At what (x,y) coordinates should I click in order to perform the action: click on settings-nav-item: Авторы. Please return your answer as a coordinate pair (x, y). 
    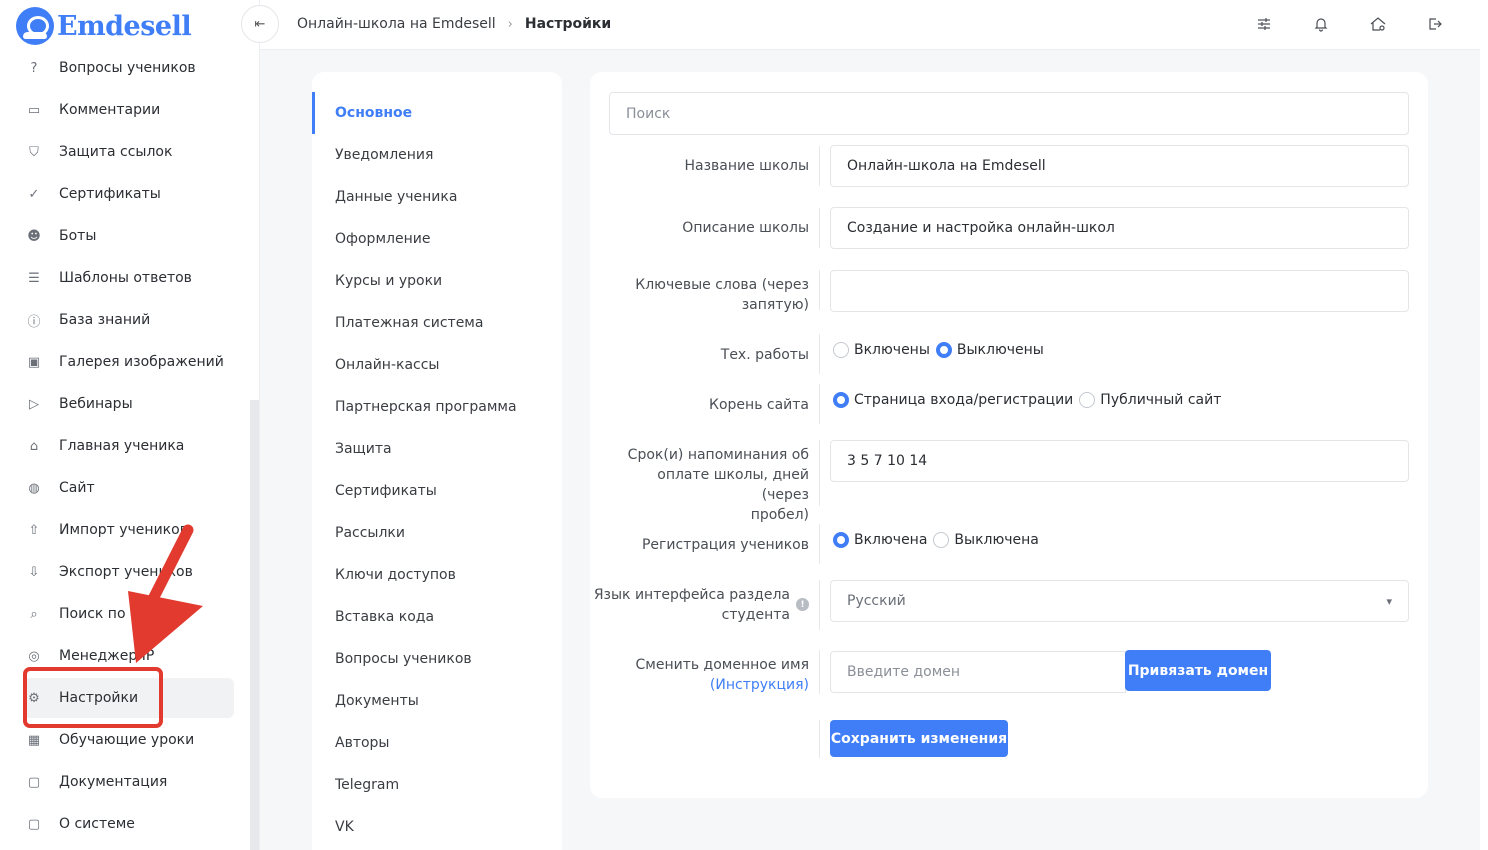
    Looking at the image, I should click on (437, 743).